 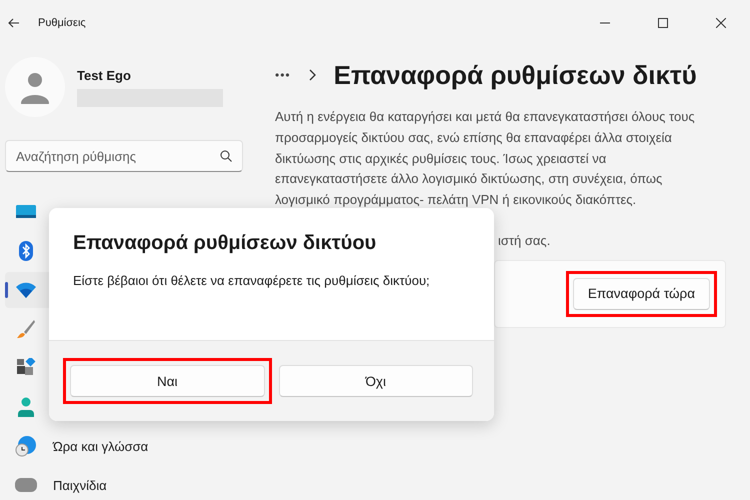 What do you see at coordinates (104, 75) in the screenshot?
I see `profile-name: Test Ego` at bounding box center [104, 75].